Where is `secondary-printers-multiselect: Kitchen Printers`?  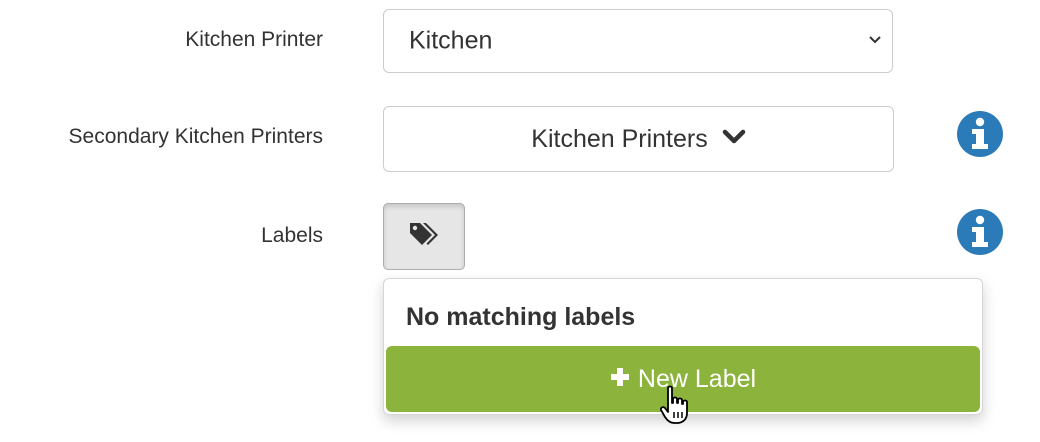 secondary-printers-multiselect: Kitchen Printers is located at coordinates (638, 139).